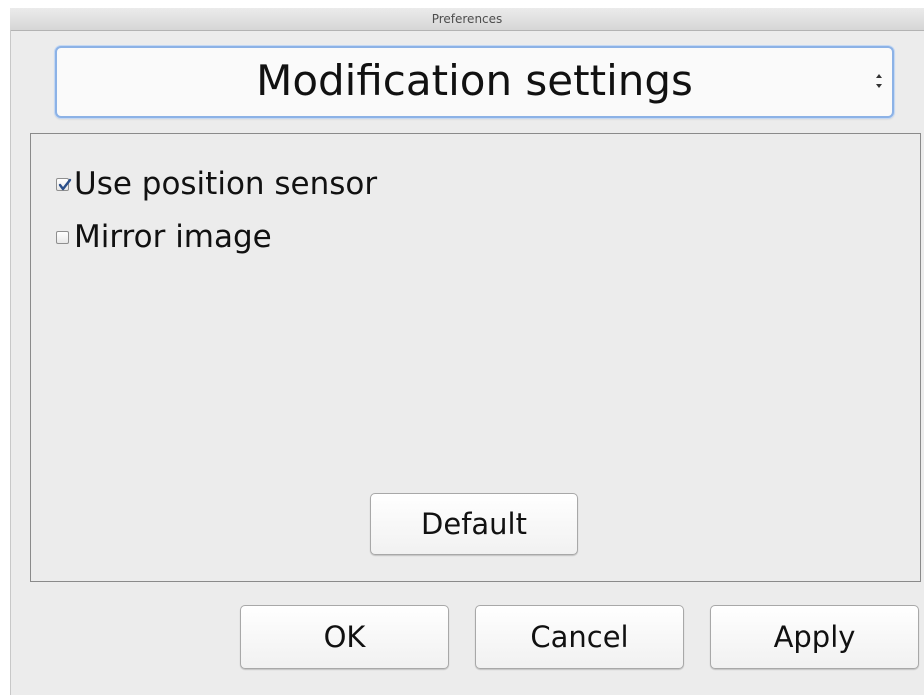 This screenshot has height=695, width=924. Describe the element at coordinates (10, 362) in the screenshot. I see `window-edge` at that location.